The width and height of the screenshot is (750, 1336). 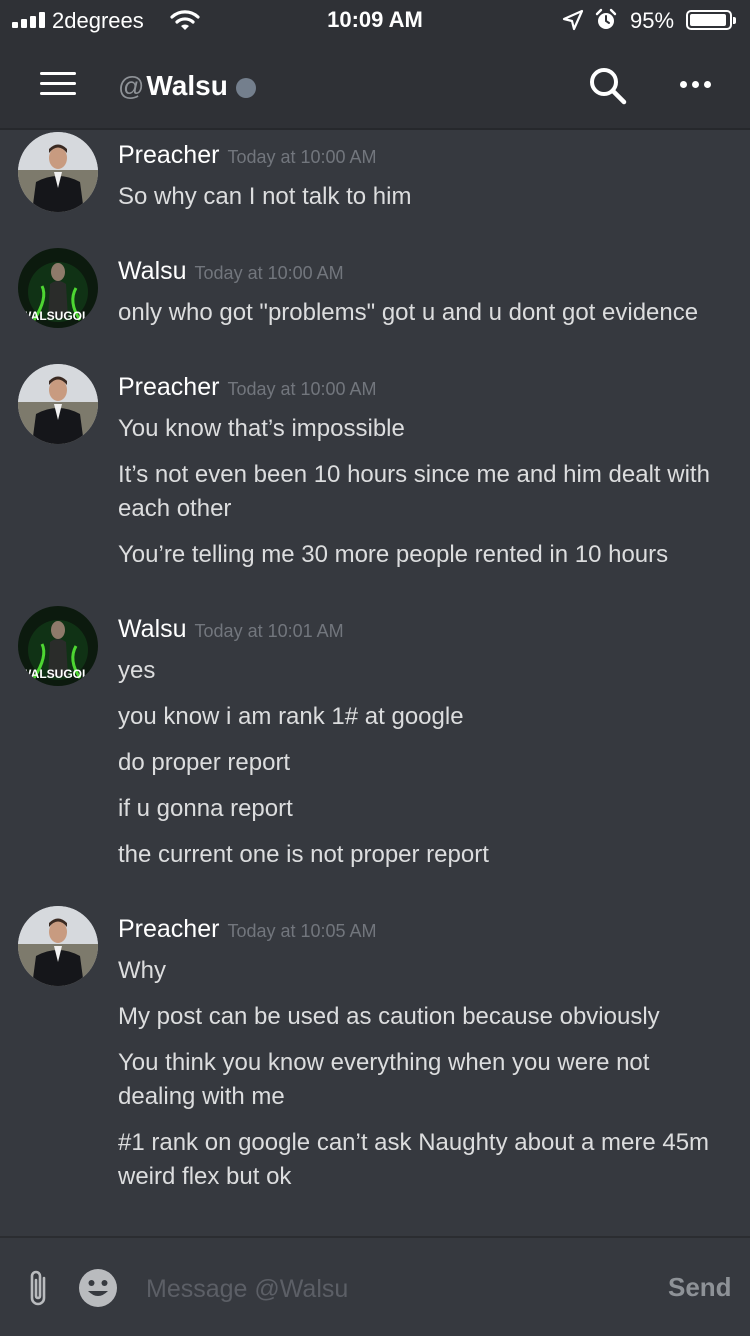 I want to click on message-text: if u gonna report, so click(x=205, y=808).